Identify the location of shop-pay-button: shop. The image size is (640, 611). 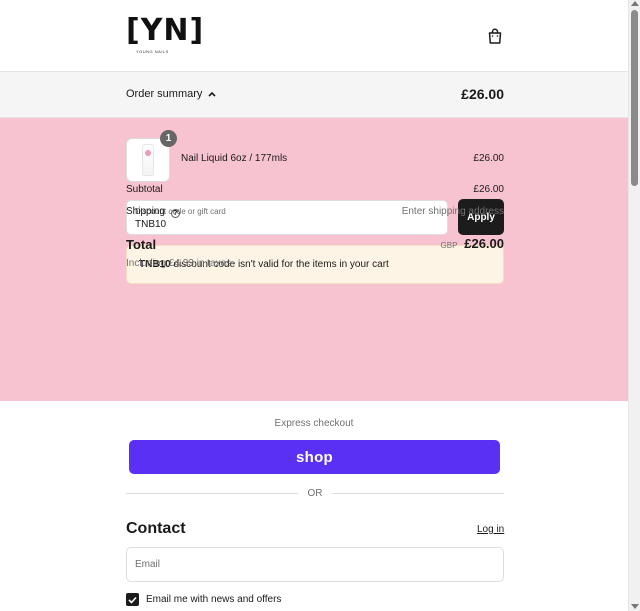
(314, 457).